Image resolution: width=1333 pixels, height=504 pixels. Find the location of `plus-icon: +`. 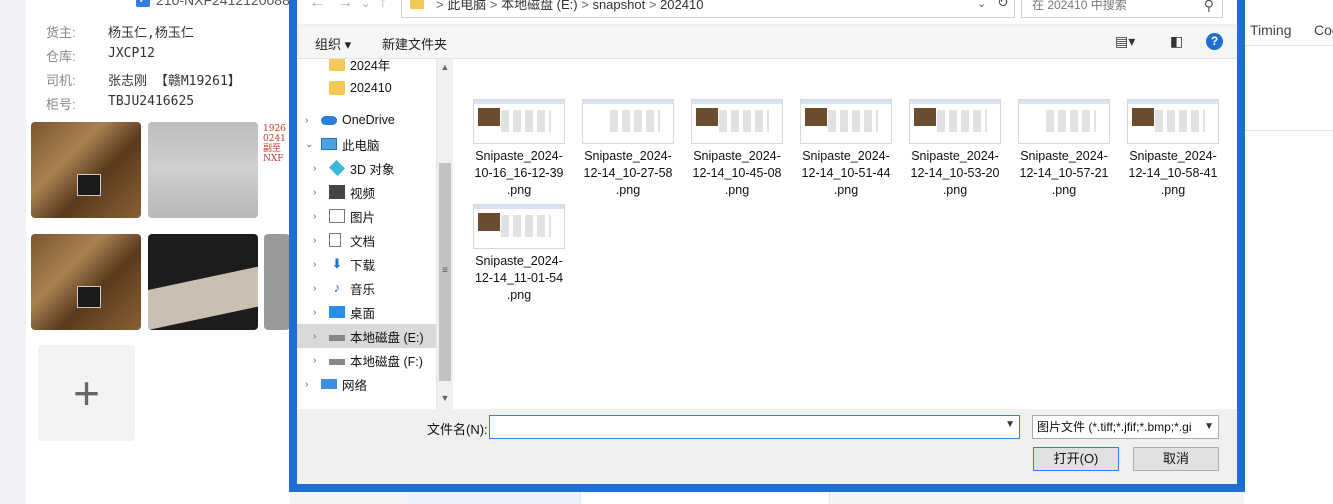

plus-icon: + is located at coordinates (86, 393).